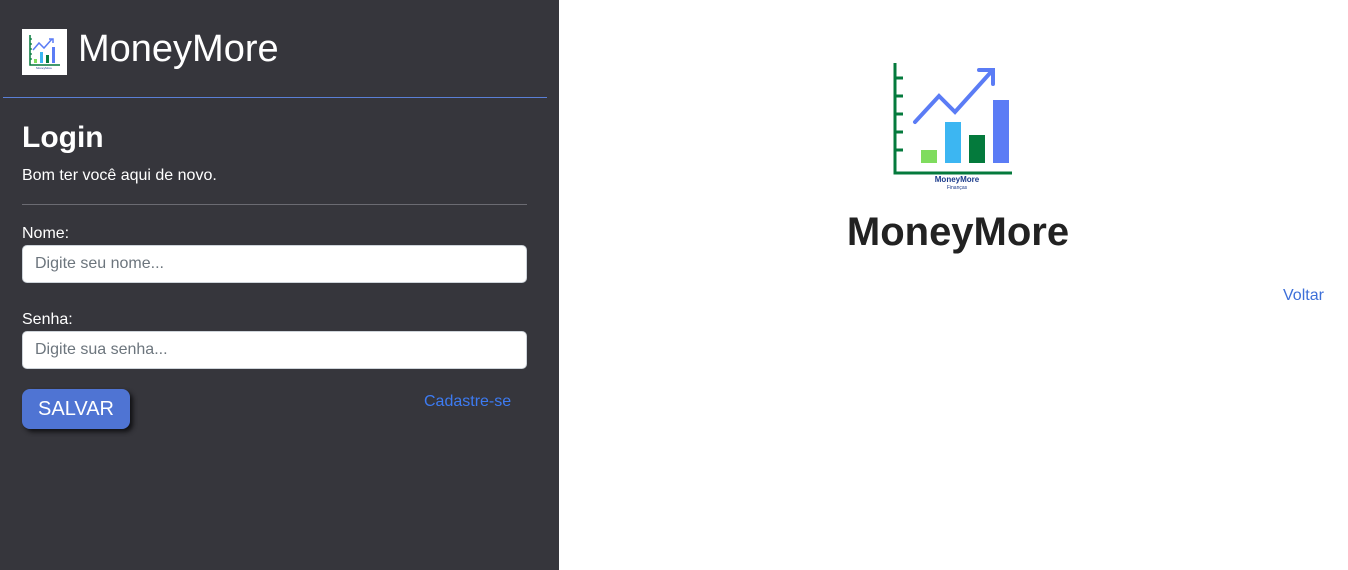 This screenshot has height=570, width=1348. Describe the element at coordinates (119, 175) in the screenshot. I see `login-subtitle: Bom ter você aqui de novo.` at that location.